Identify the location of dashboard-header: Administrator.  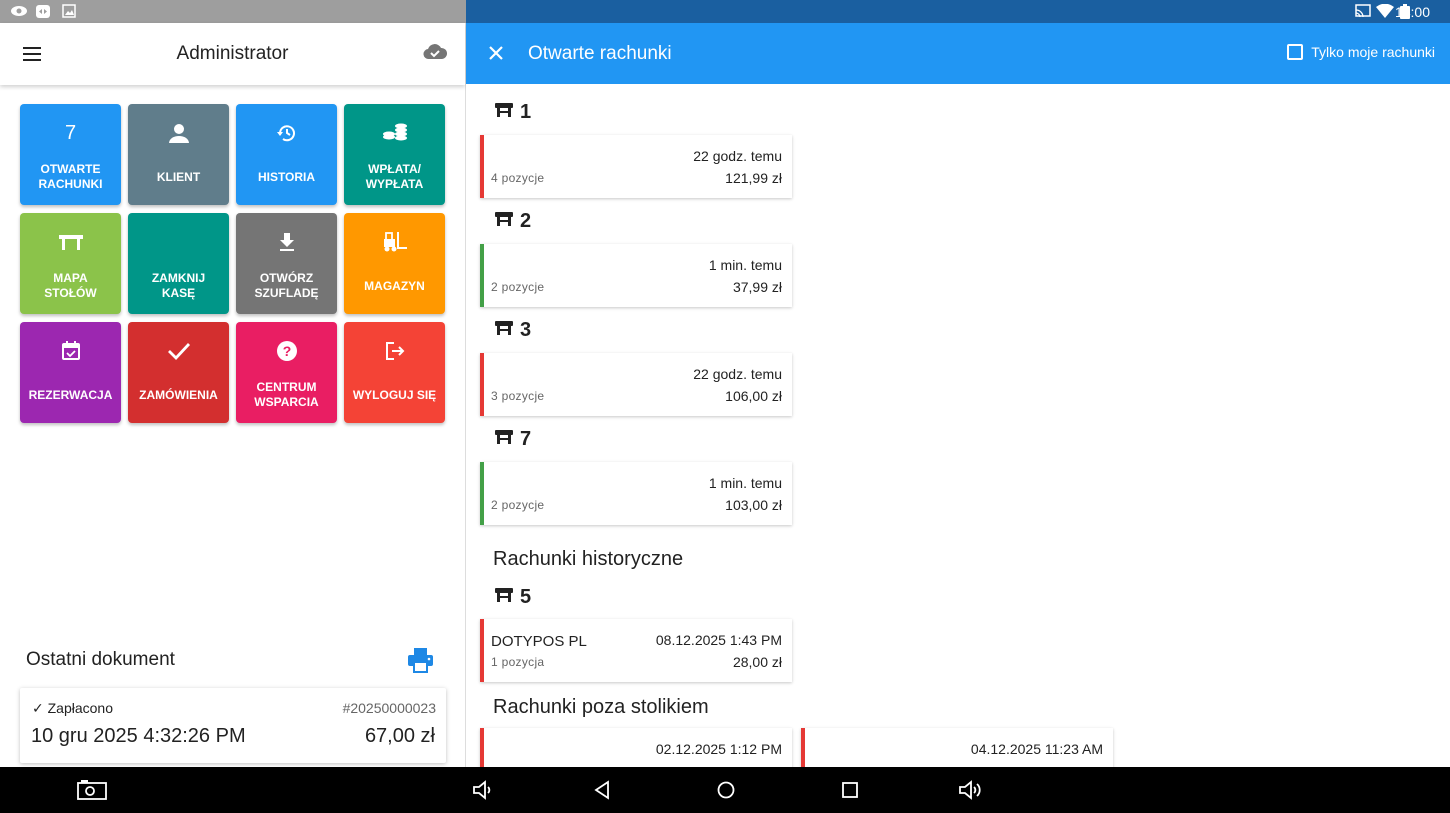
(232, 54).